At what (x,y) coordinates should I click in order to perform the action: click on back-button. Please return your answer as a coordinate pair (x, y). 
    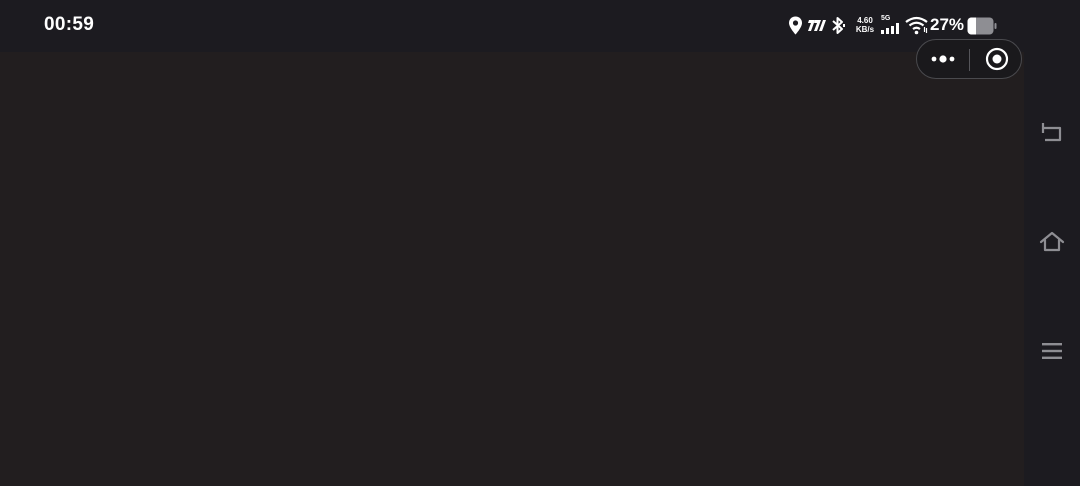
    Looking at the image, I should click on (1052, 134).